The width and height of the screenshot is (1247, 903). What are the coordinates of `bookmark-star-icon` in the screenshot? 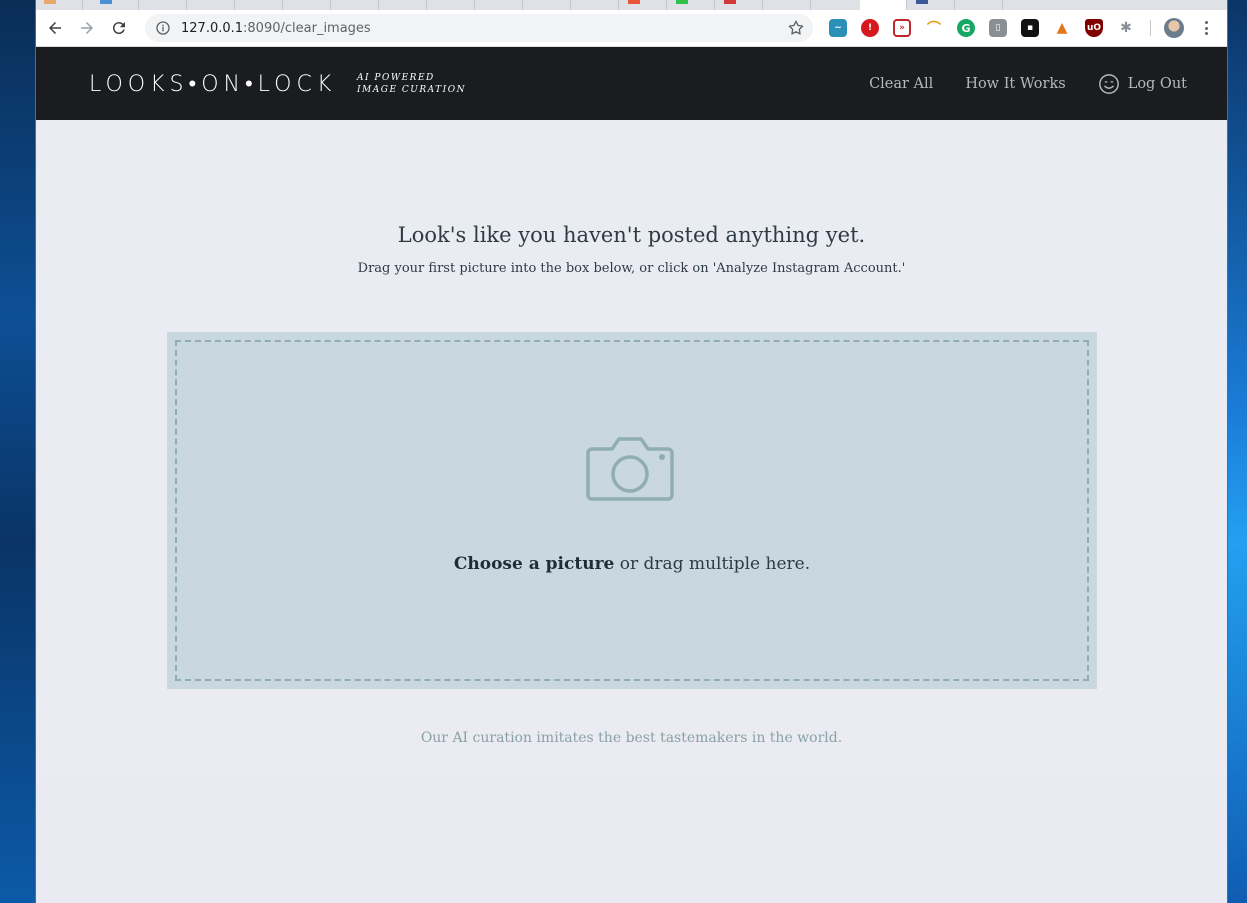 It's located at (796, 28).